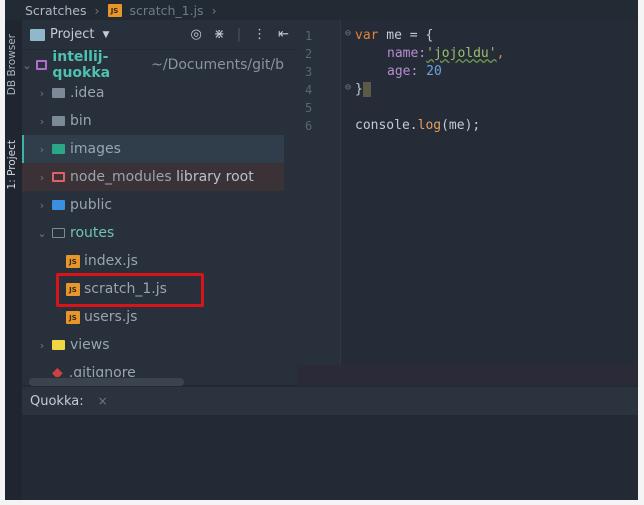 This screenshot has height=505, width=644. What do you see at coordinates (217, 65) in the screenshot?
I see `tree-item-path: ~/Documents/git/b` at bounding box center [217, 65].